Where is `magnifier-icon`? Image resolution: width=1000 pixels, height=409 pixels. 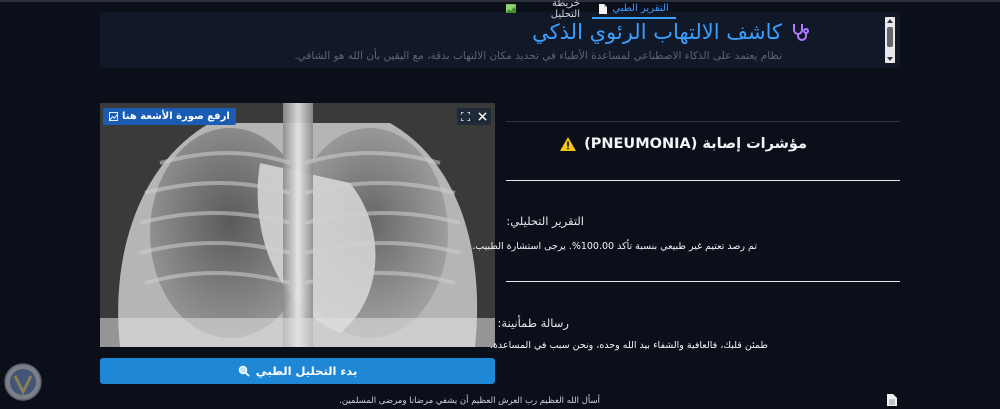
magnifier-icon is located at coordinates (244, 371).